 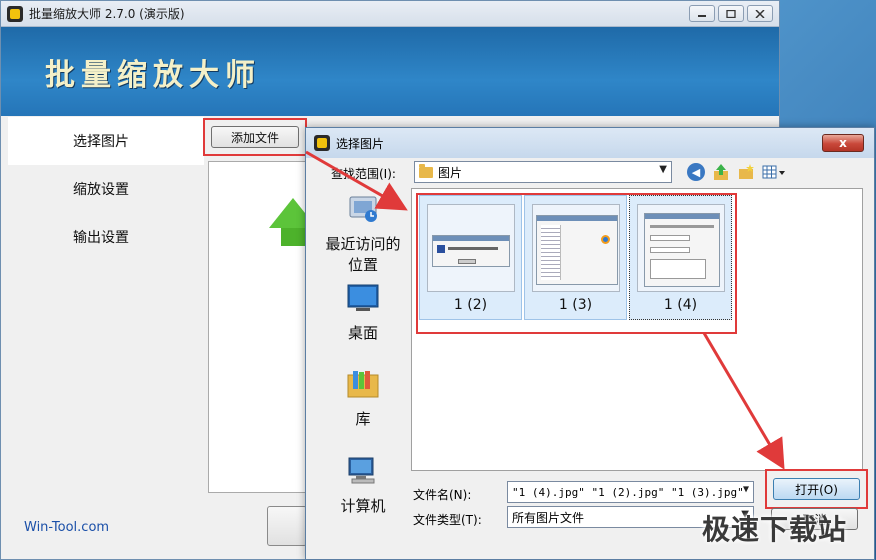 I want to click on image-list-area, so click(x=262, y=327).